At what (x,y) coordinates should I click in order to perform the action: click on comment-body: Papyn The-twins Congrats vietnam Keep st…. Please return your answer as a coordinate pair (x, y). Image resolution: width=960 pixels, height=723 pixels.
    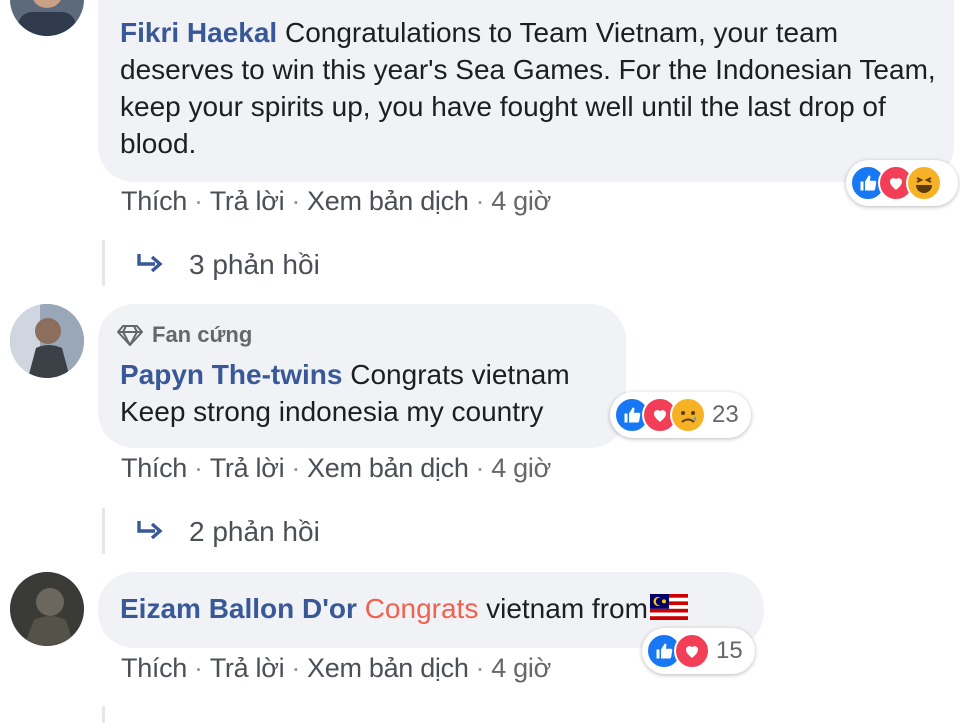
    Looking at the image, I should click on (345, 393).